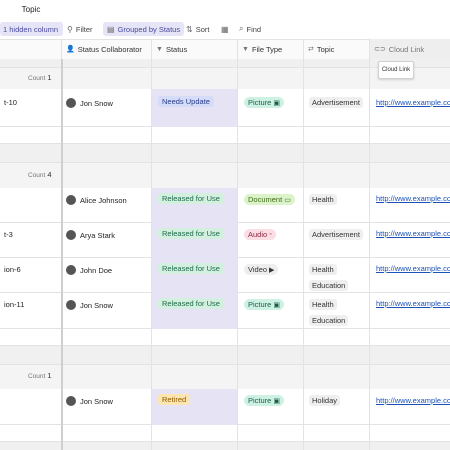 The image size is (450, 450). What do you see at coordinates (269, 199) in the screenshot?
I see `file-type-badge: Document ▭` at bounding box center [269, 199].